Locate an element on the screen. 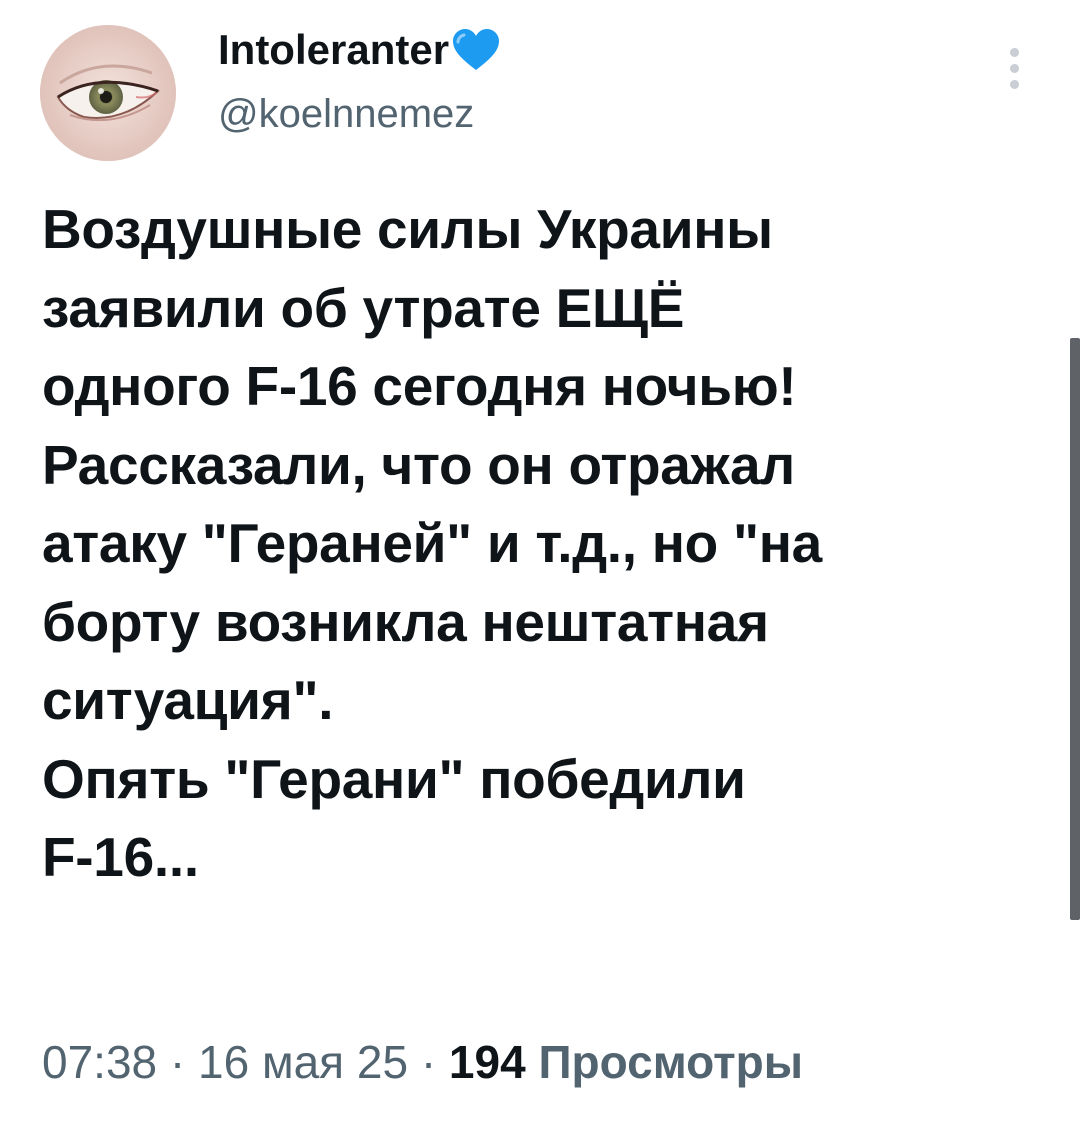  scrollbar is located at coordinates (1075, 629).